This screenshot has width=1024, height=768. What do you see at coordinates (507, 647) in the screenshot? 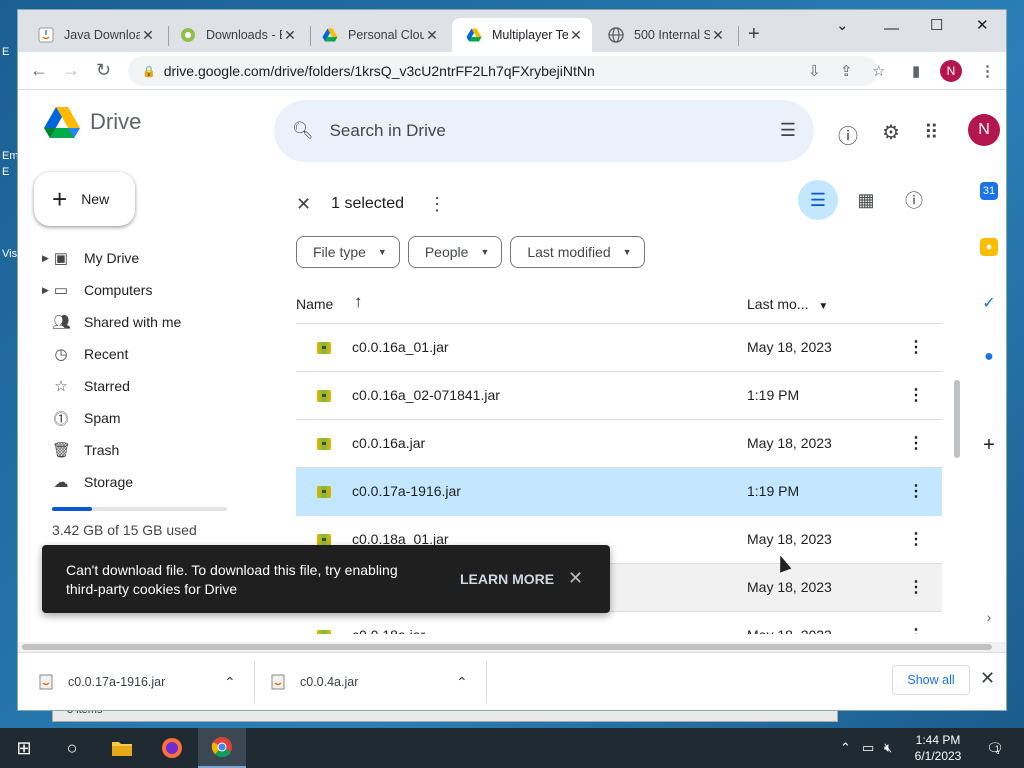
I see `scroll-thumb` at bounding box center [507, 647].